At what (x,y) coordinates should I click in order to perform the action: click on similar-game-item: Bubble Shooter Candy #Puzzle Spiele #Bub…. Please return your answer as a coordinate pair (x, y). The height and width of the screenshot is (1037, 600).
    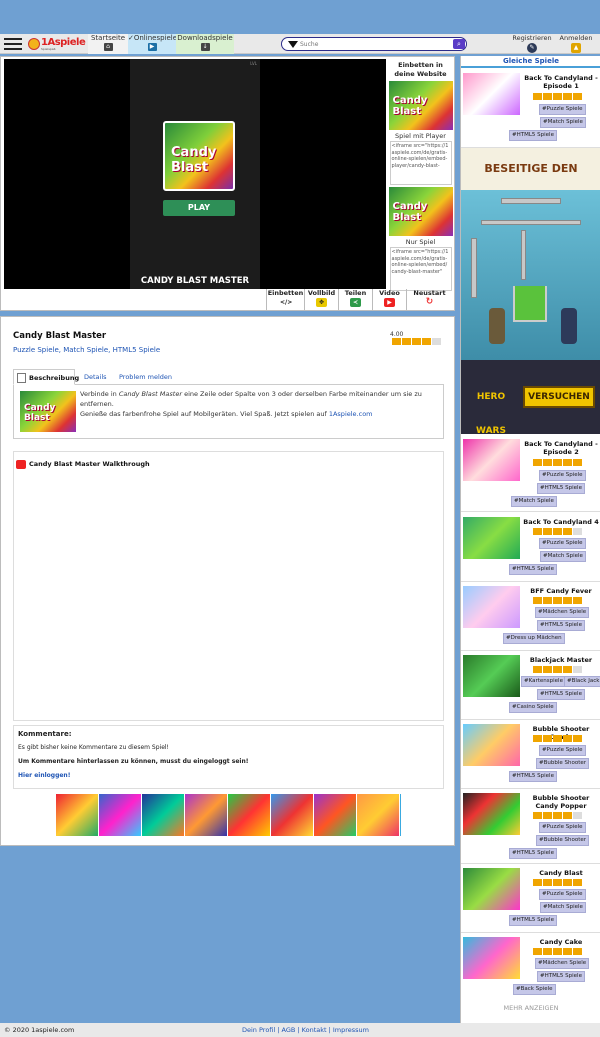
    Looking at the image, I should click on (530, 755).